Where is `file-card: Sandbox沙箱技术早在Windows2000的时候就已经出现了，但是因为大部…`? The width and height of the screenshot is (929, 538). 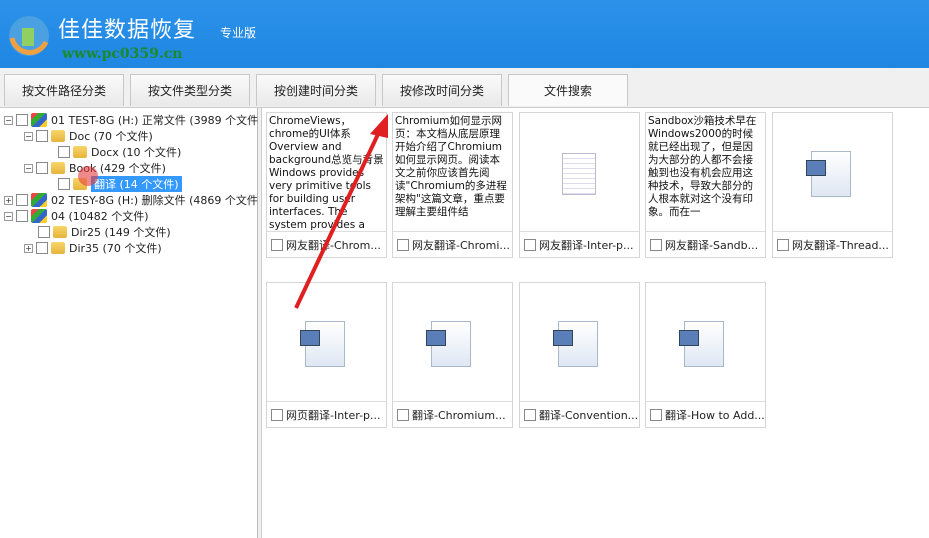 file-card: Sandbox沙箱技术早在Windows2000的时候就已经出现了，但是因为大部… is located at coordinates (705, 185).